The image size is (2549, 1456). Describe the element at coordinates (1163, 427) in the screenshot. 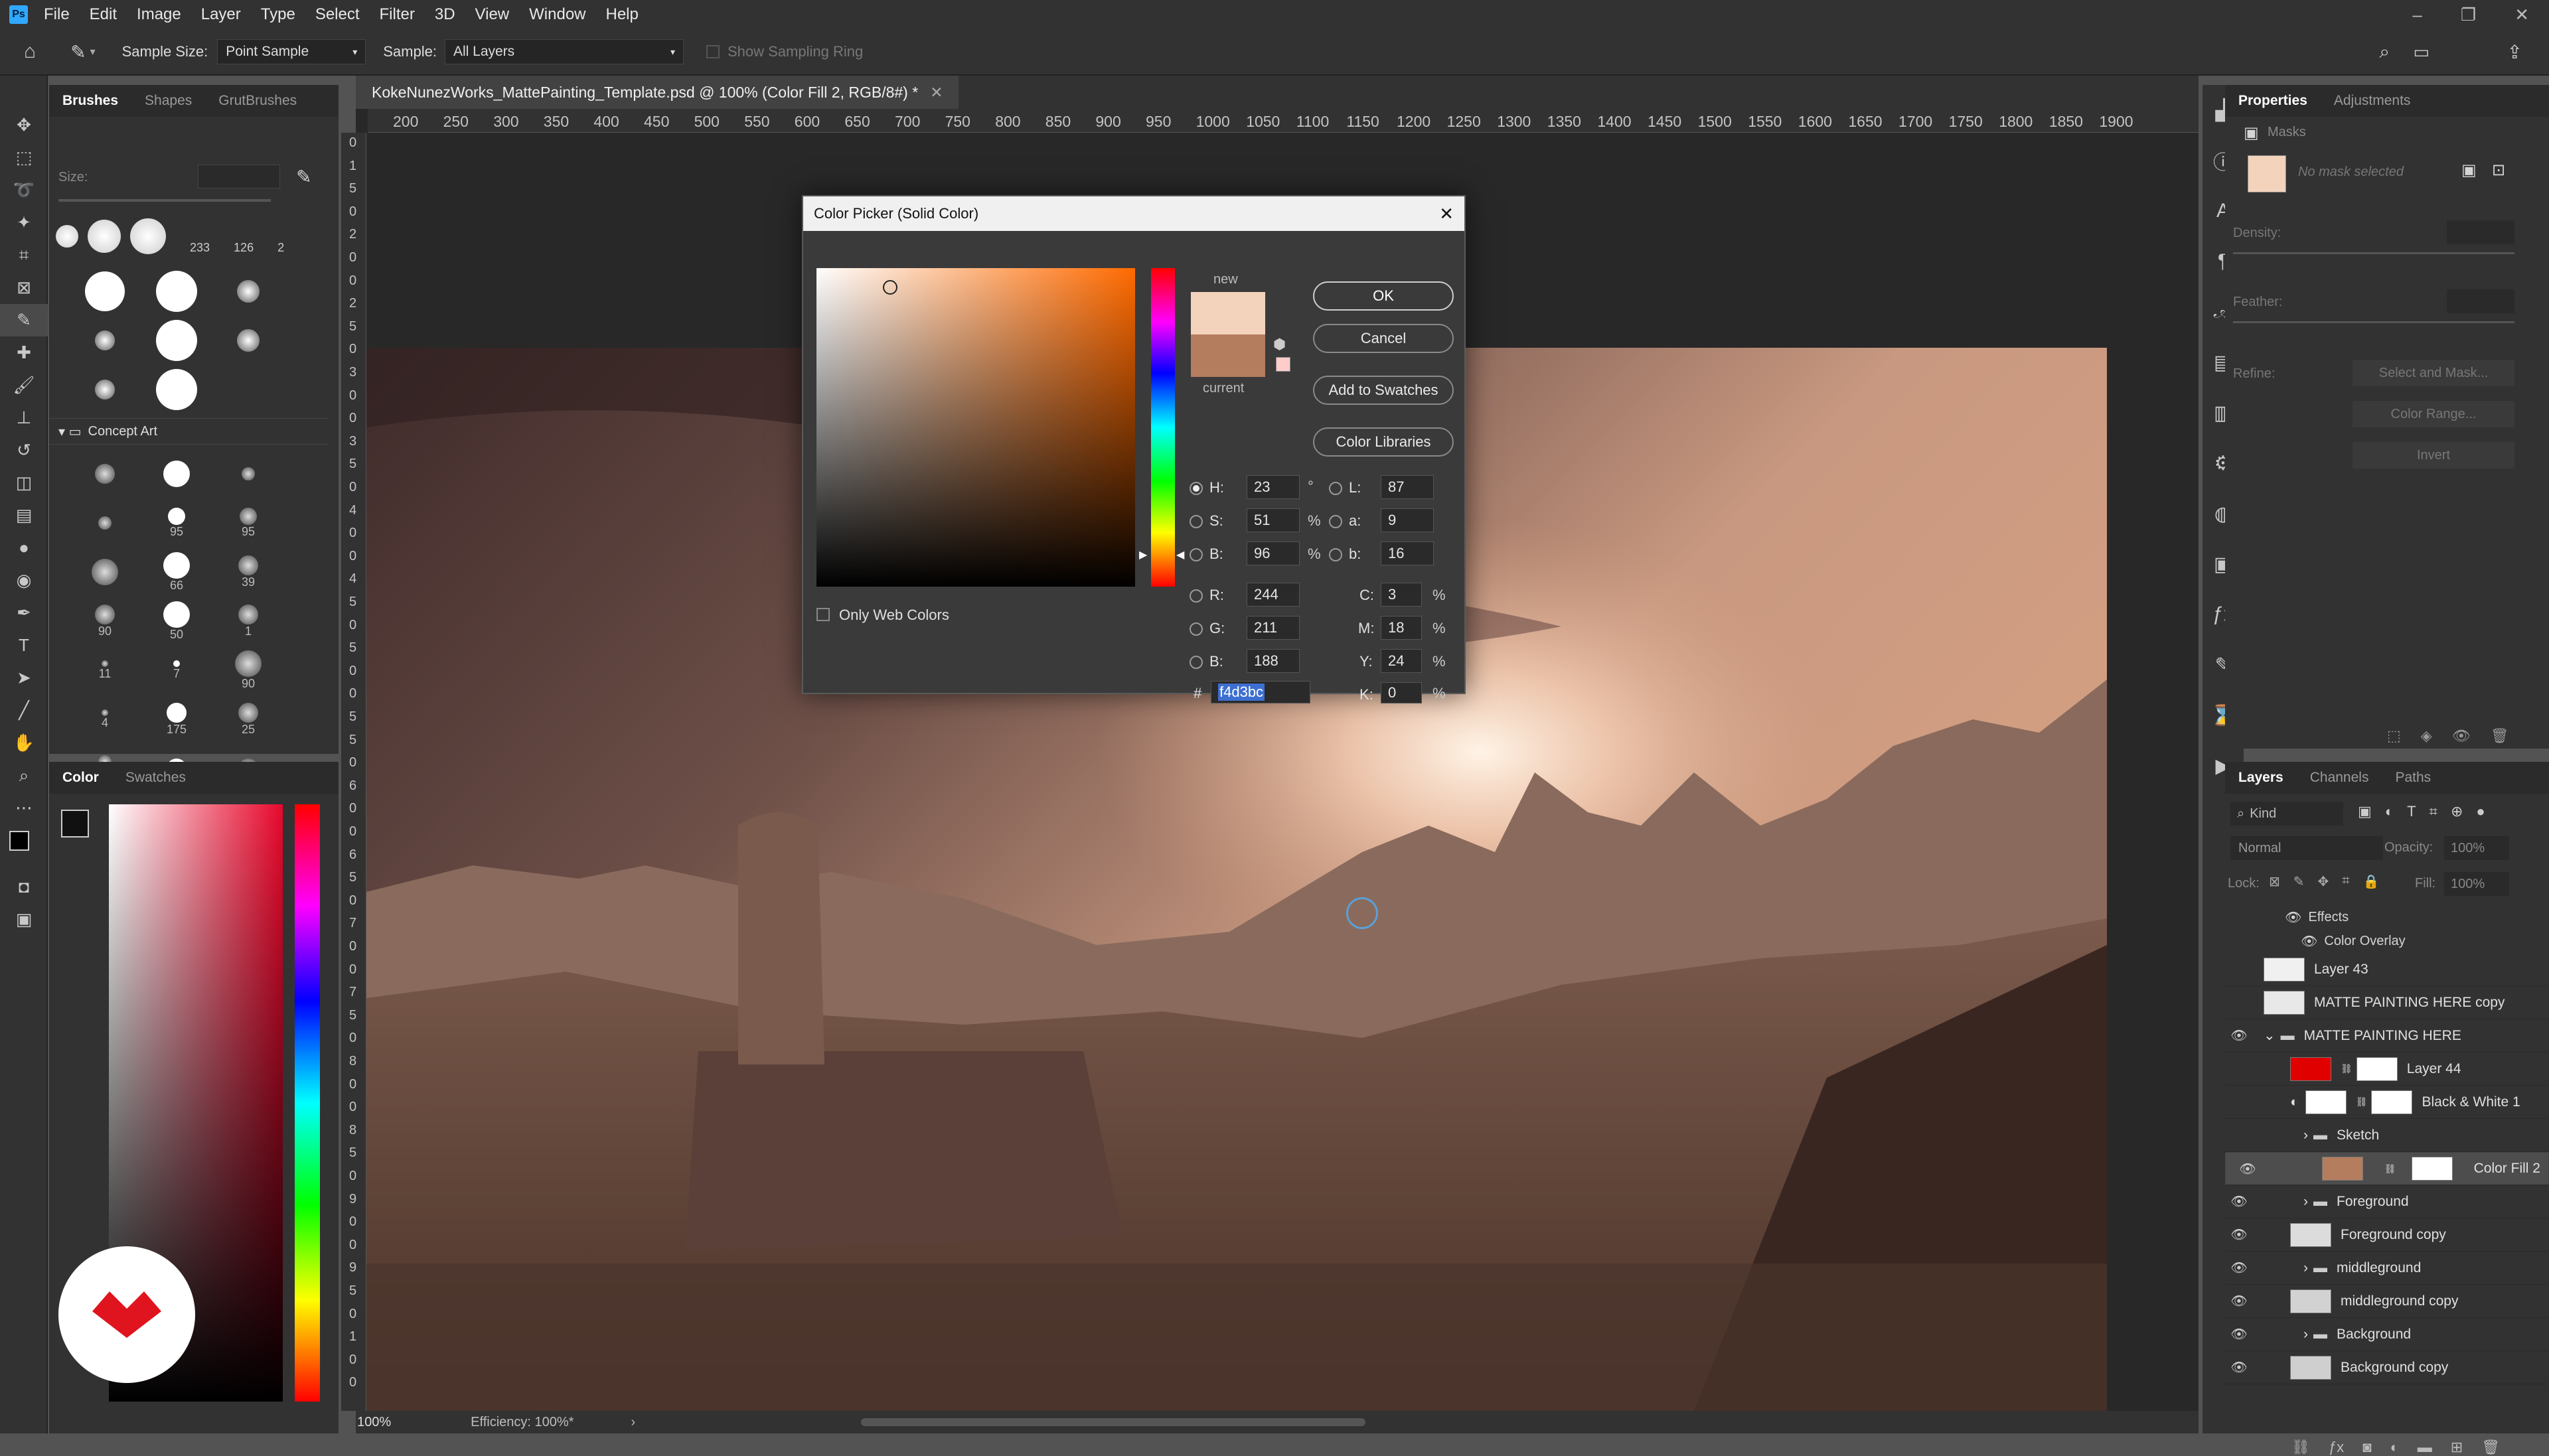

I see `hue-spectrum-slider` at that location.